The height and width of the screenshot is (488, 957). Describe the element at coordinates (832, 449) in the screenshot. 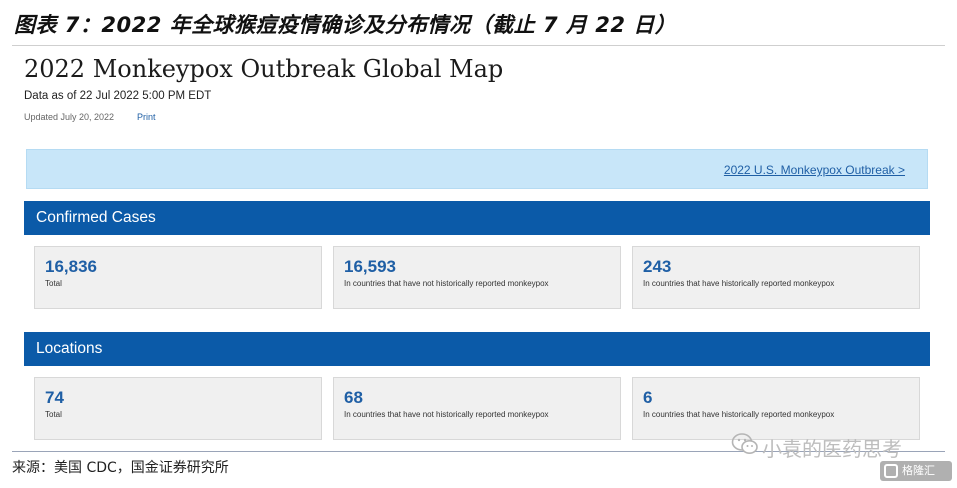

I see `watermark-account: 小袁的医药思考` at that location.